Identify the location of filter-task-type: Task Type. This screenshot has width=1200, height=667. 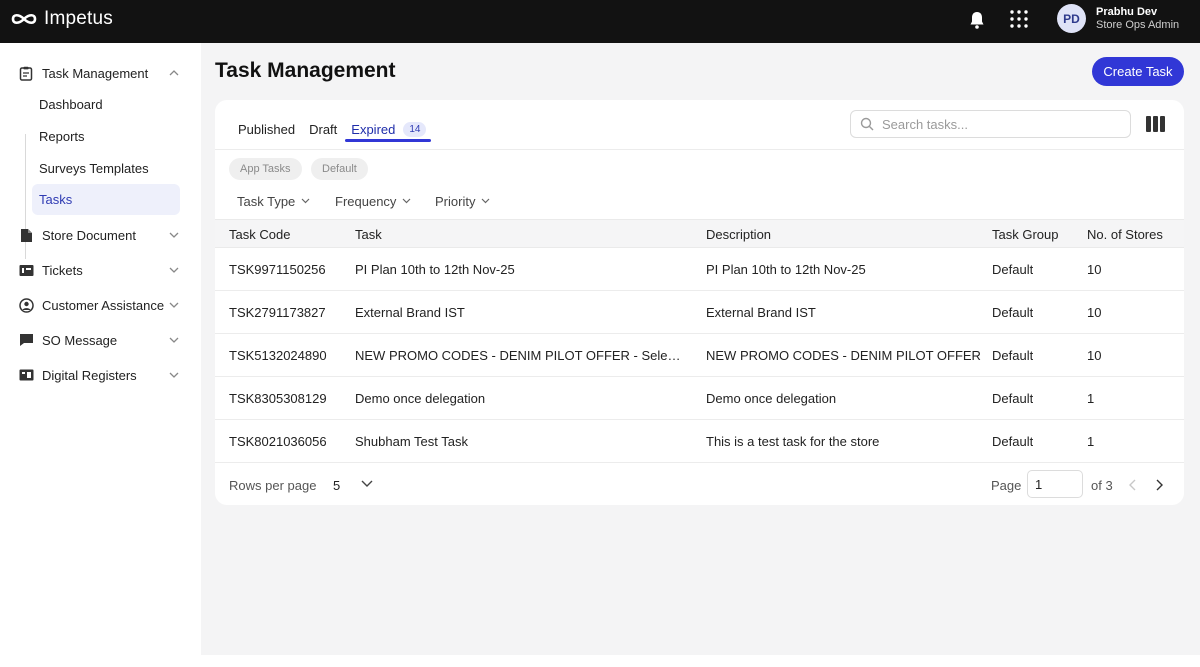
(273, 201).